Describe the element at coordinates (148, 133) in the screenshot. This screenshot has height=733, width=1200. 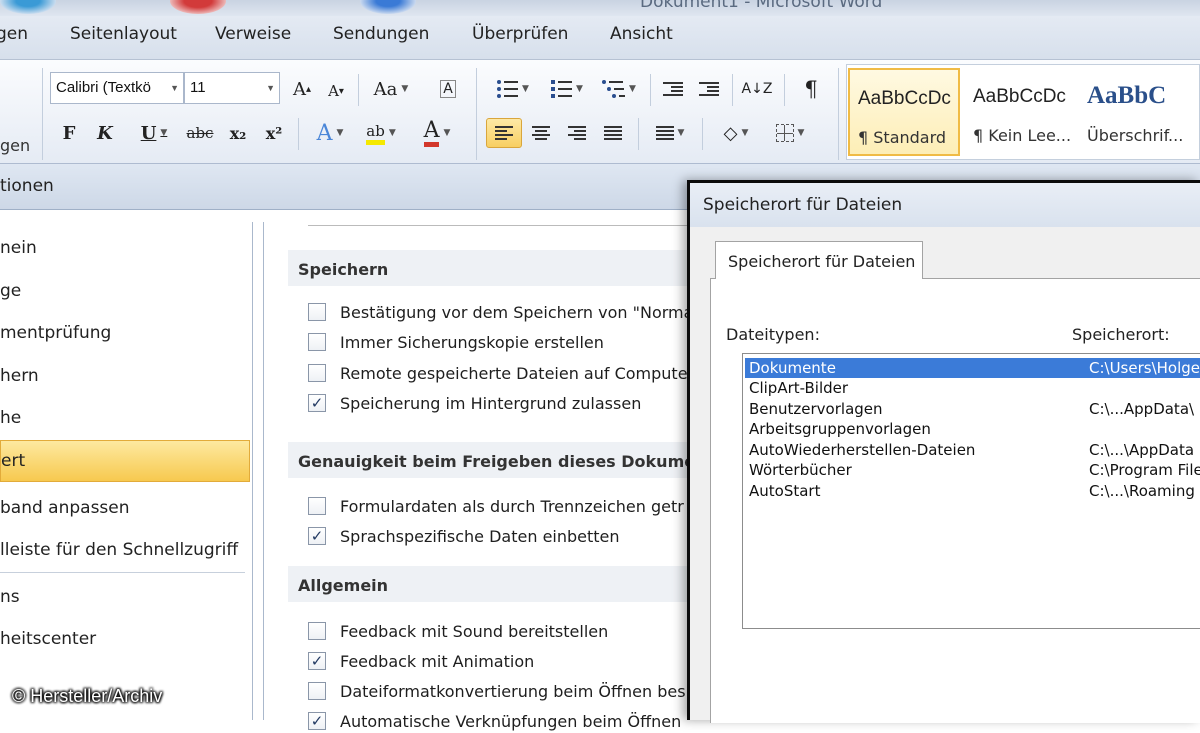
I see `underline-icon: U` at that location.